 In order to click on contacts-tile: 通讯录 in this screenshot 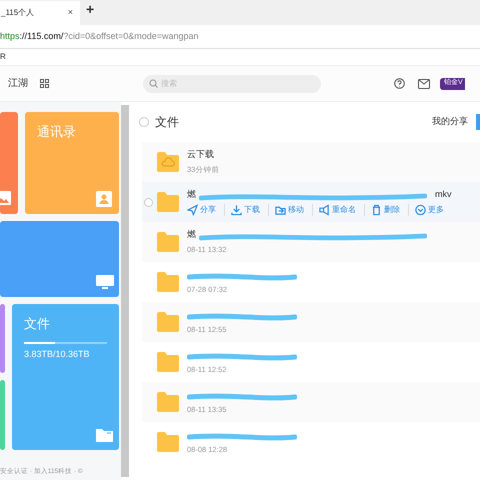, I will do `click(72, 163)`.